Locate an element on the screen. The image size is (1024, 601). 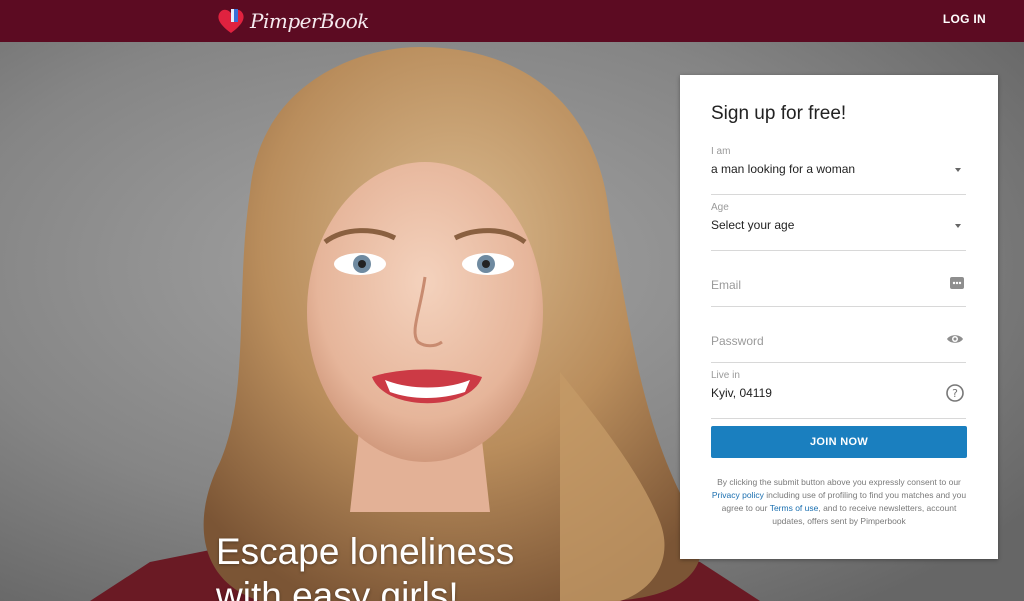
signup-title: Sign up for free! is located at coordinates (779, 113).